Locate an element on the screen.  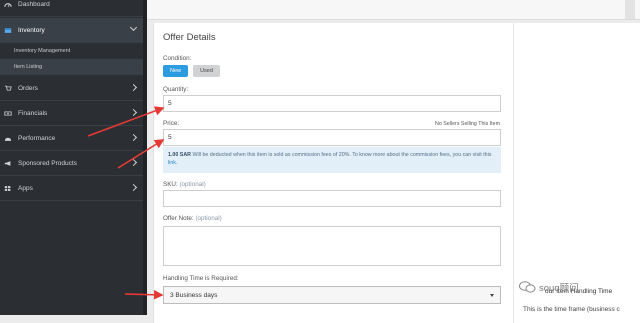
arrow-to-handling-time is located at coordinates (144, 294).